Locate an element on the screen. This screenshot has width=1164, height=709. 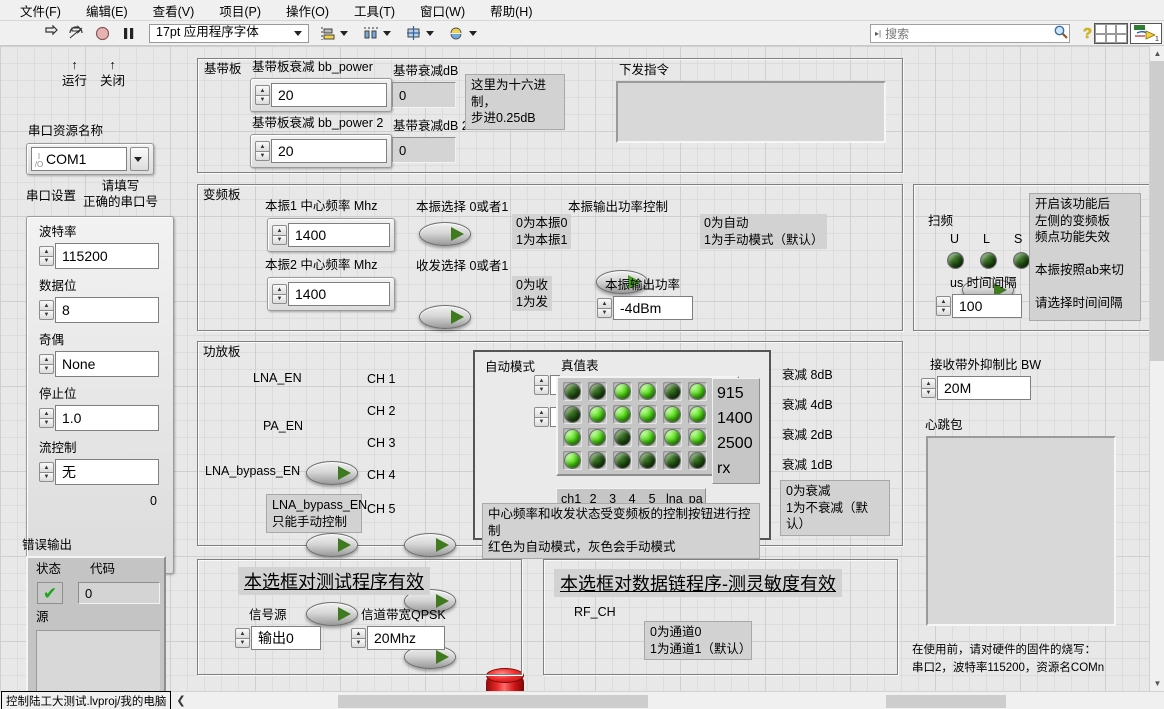
parity-value: None is located at coordinates (107, 364).